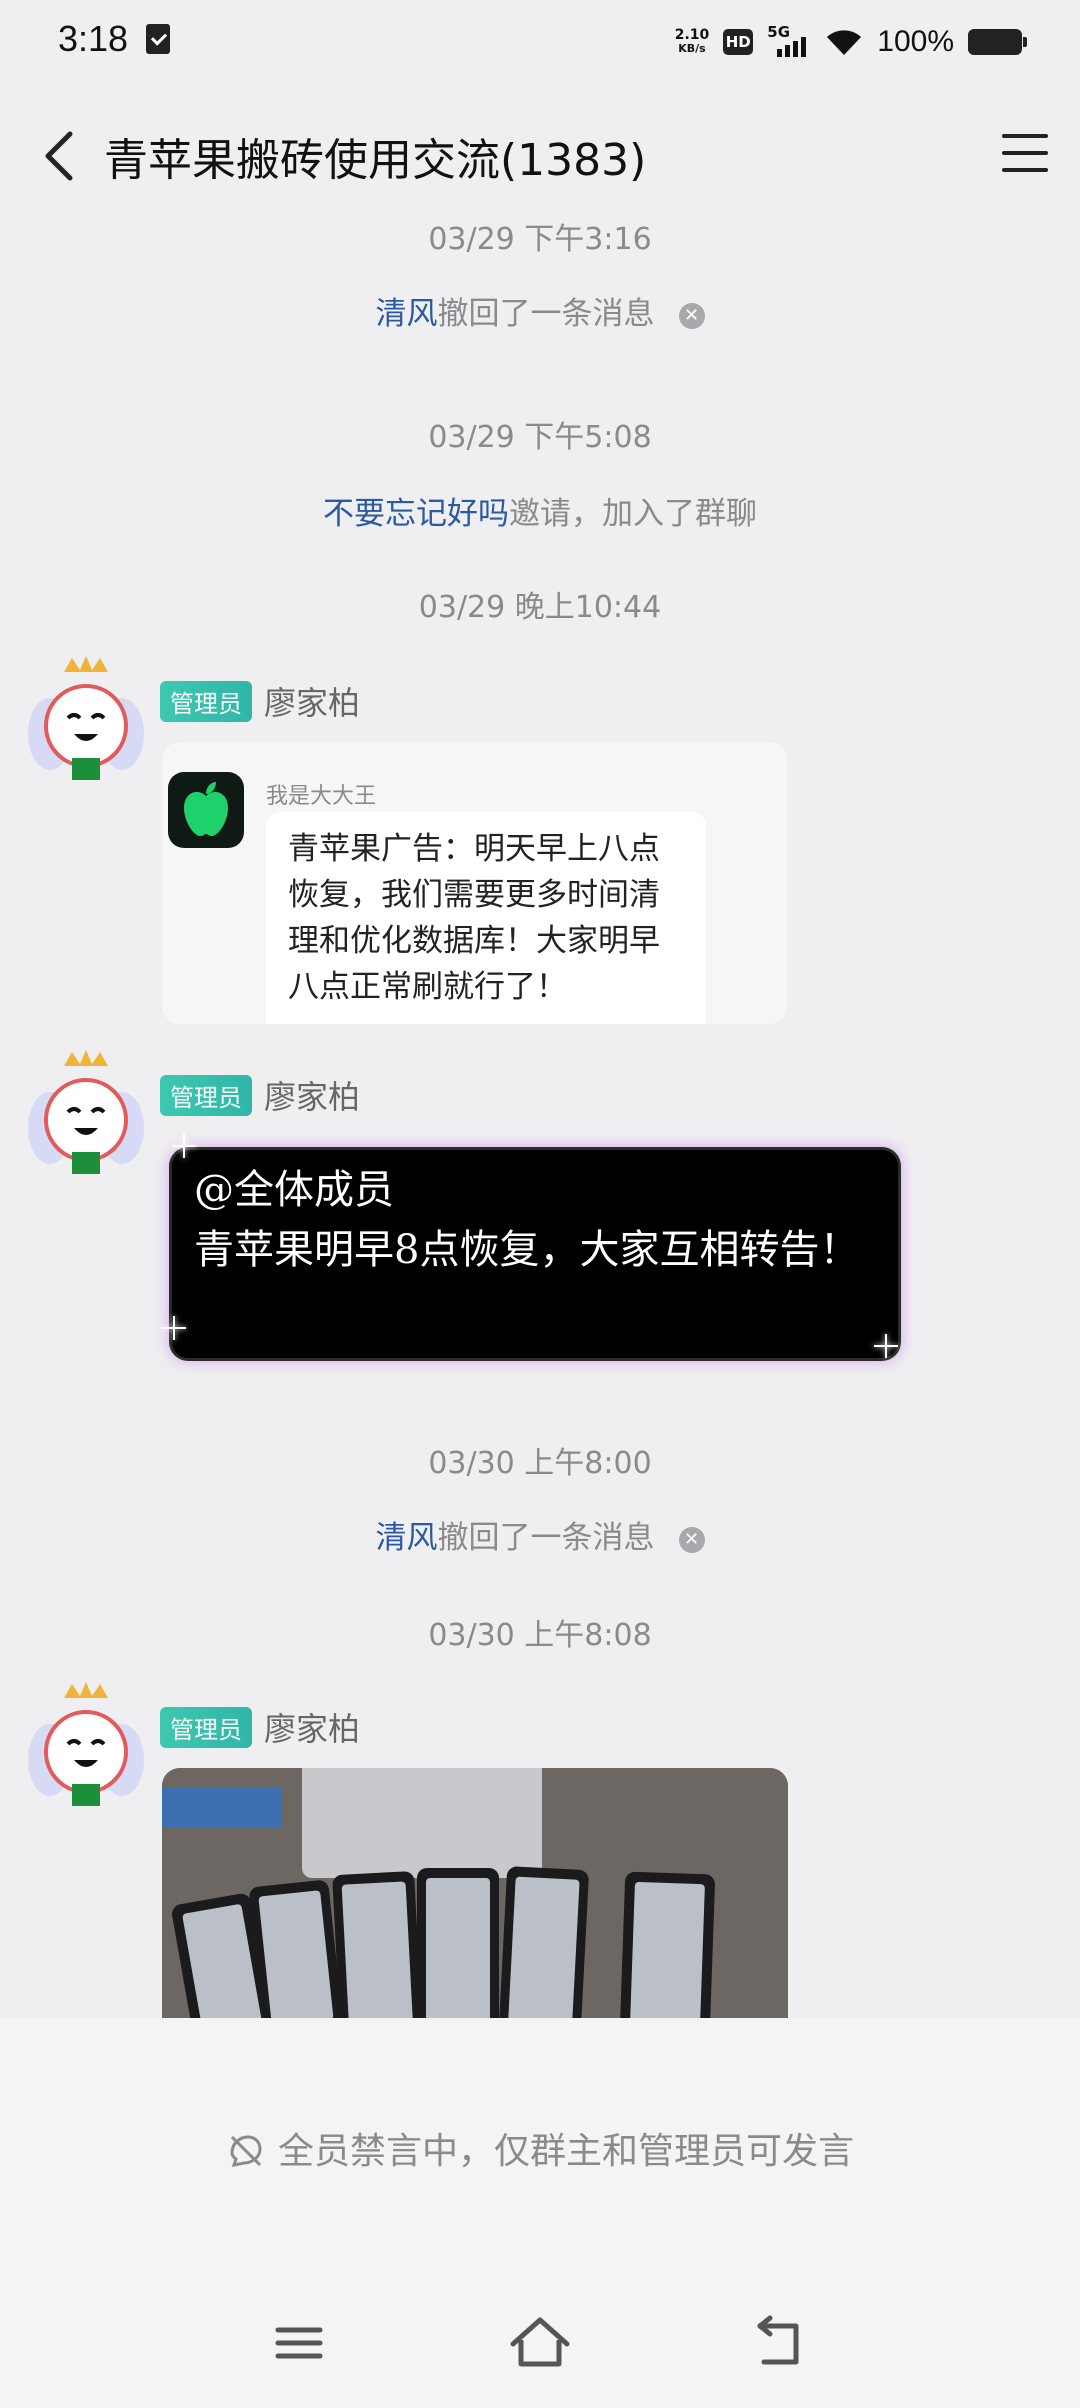  What do you see at coordinates (59, 156) in the screenshot?
I see `back-icon` at bounding box center [59, 156].